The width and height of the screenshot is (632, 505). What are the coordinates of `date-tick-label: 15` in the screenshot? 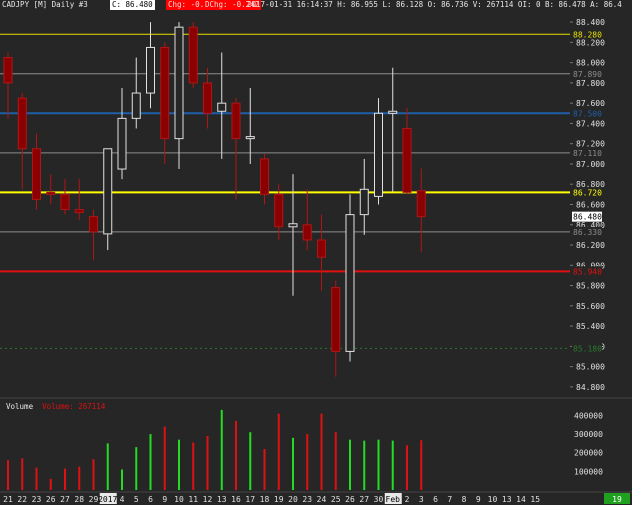 It's located at (535, 499).